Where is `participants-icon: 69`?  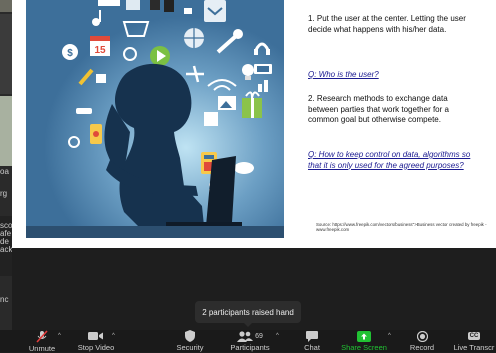 participants-icon: 69 is located at coordinates (250, 336).